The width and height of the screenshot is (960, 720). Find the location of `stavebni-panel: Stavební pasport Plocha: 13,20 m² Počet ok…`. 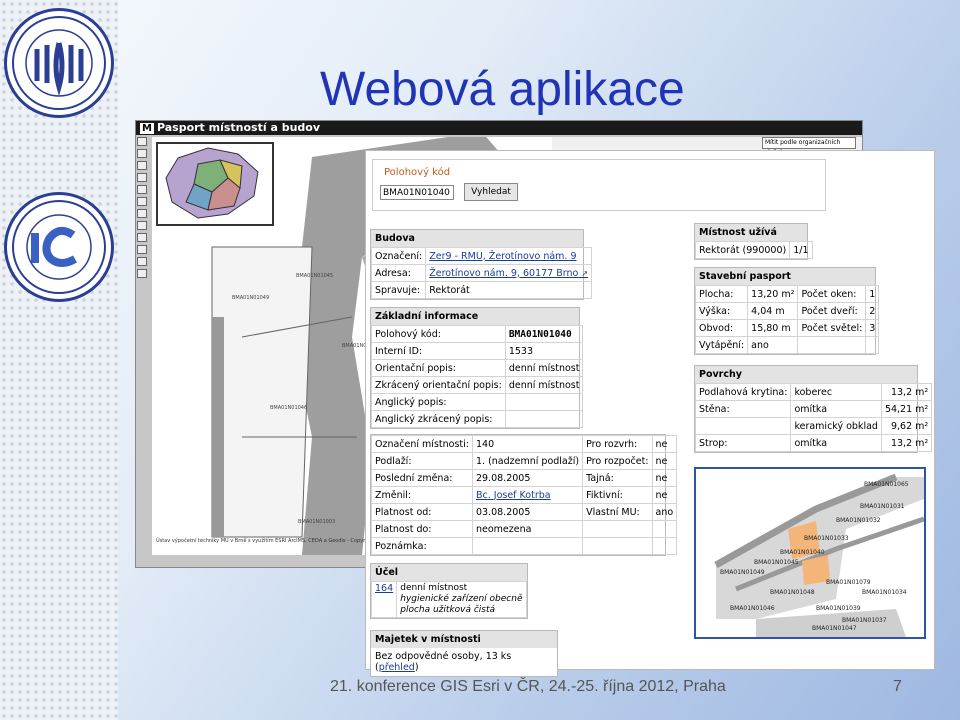

stavebni-panel: Stavební pasport Plocha: 13,20 m² Počet ok… is located at coordinates (787, 311).